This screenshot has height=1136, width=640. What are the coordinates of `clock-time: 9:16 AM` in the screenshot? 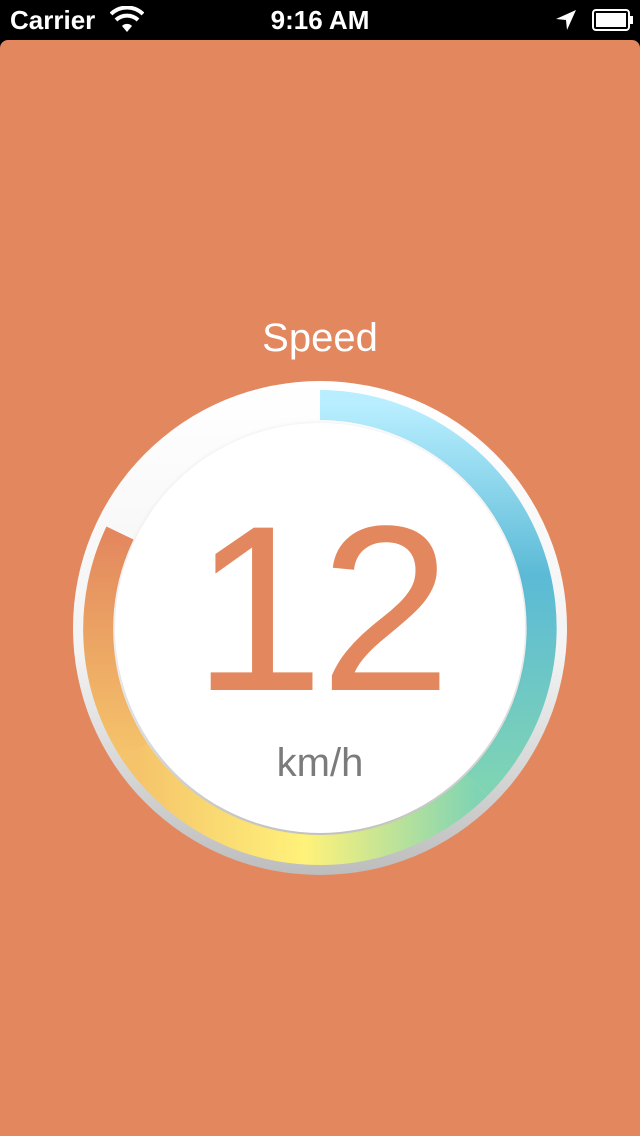 It's located at (320, 20).